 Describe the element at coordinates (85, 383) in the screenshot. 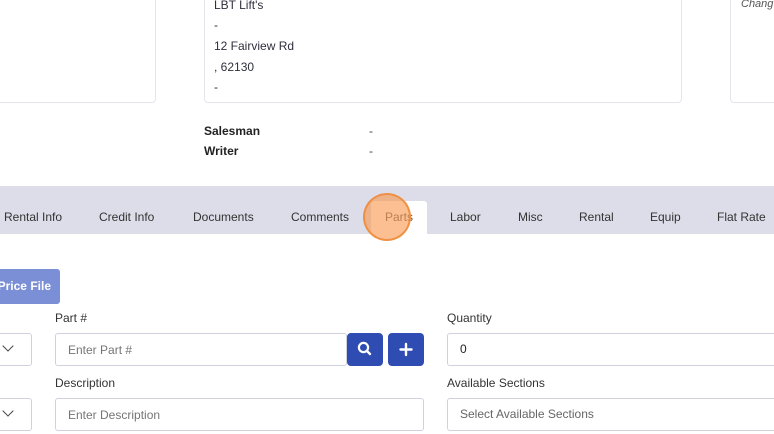

I see `description-label: Description` at that location.